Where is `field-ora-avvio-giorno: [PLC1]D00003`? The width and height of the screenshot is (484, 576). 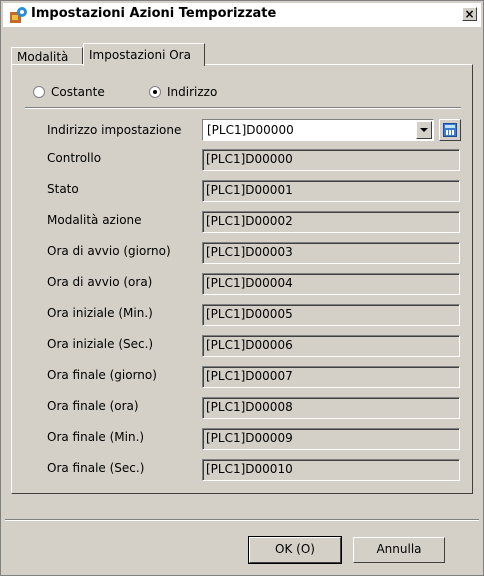
field-ora-avvio-giorno: [PLC1]D00003 is located at coordinates (331, 253).